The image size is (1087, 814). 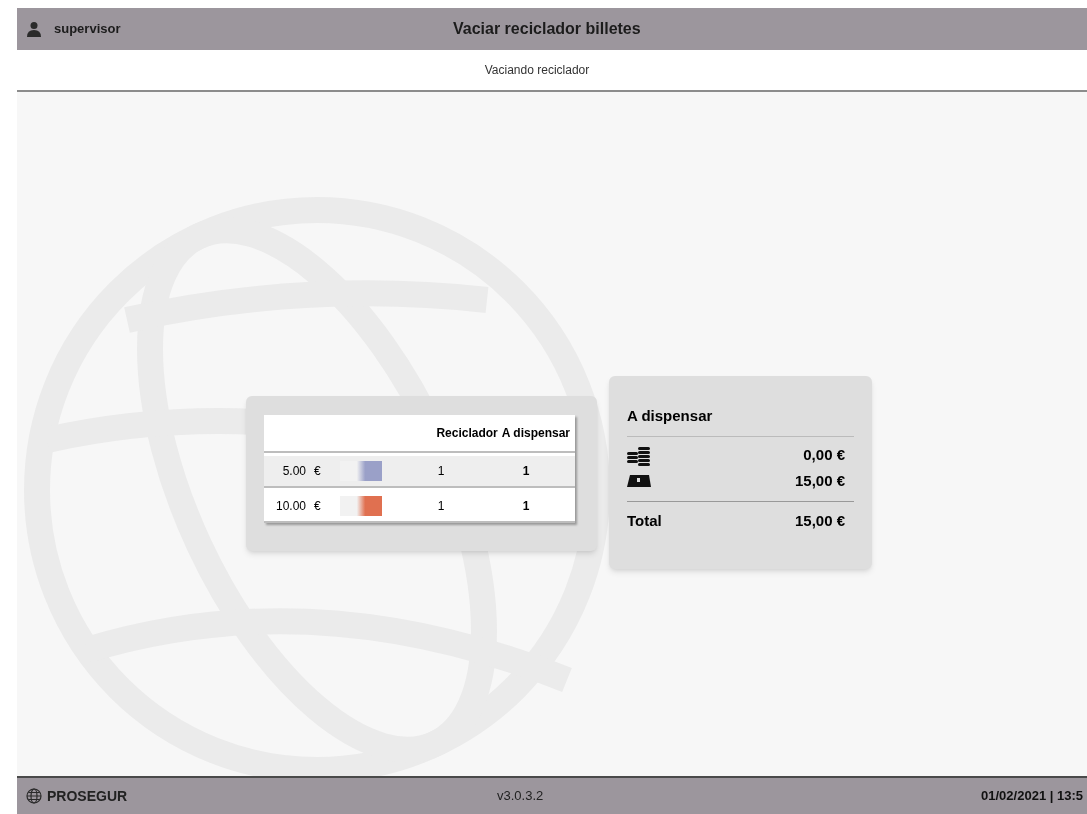 I want to click on total-amount: 15,00 €, so click(x=819, y=520).